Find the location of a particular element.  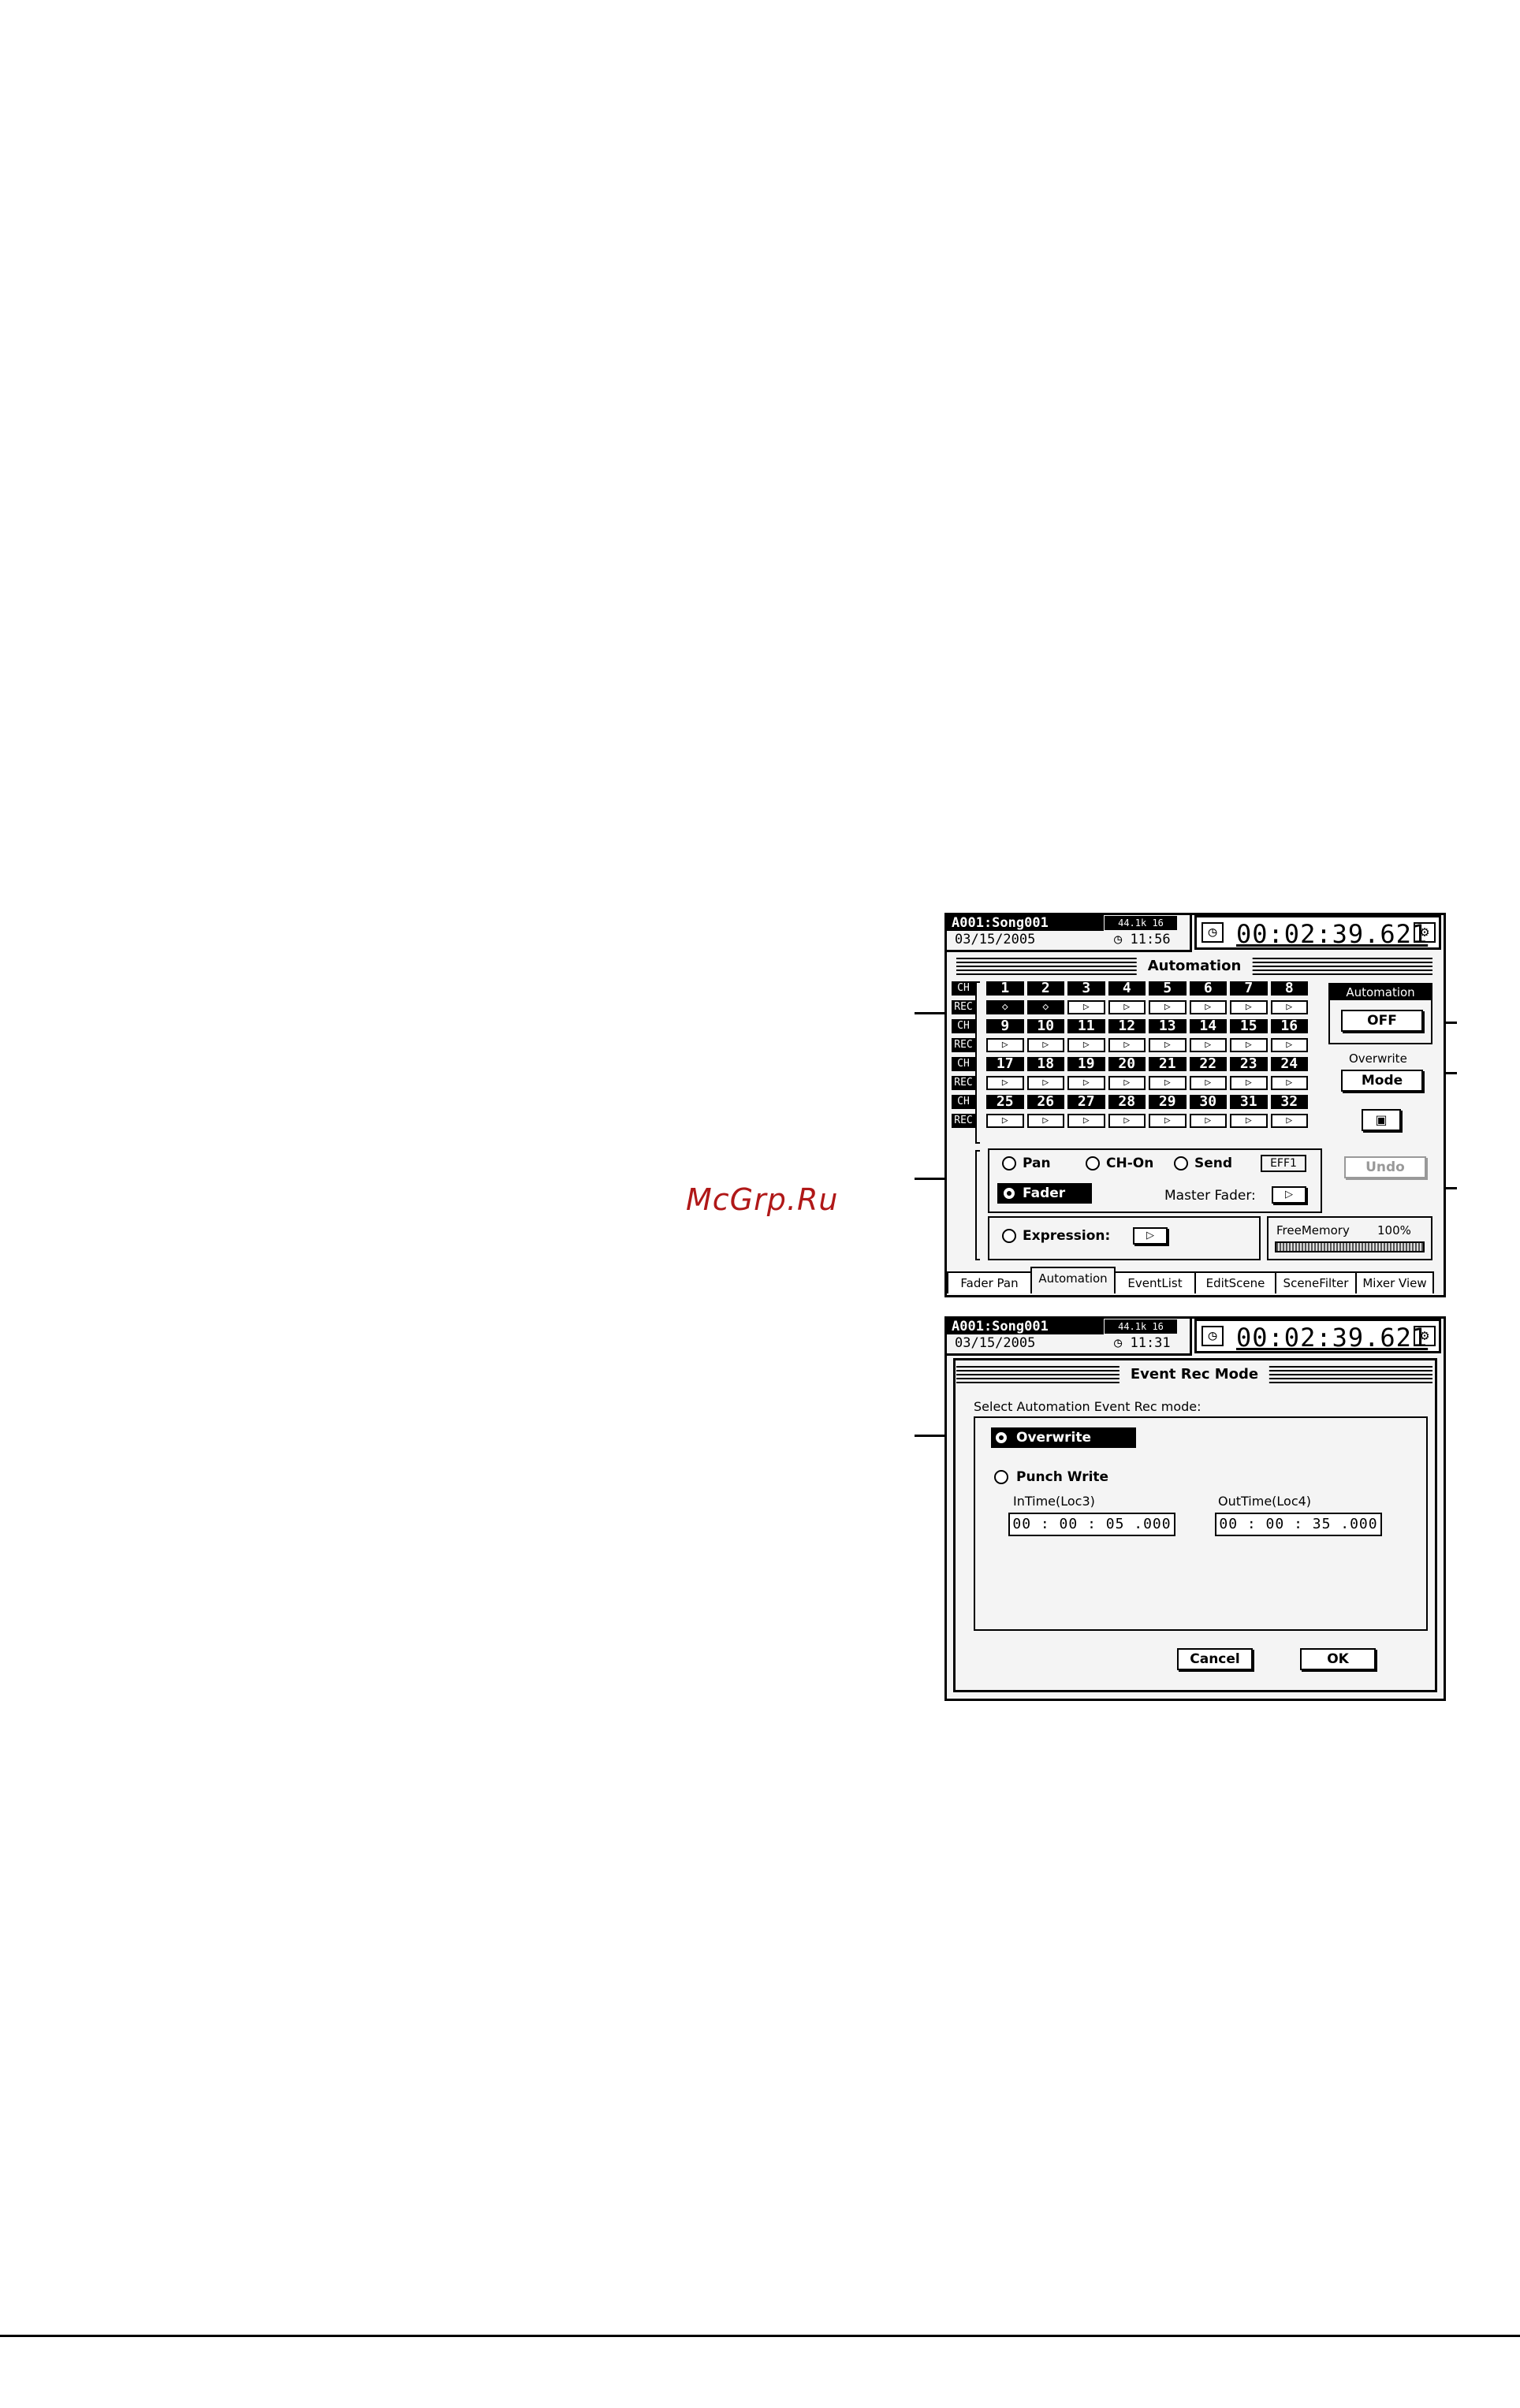

channel-number: 14 is located at coordinates (1208, 1026).